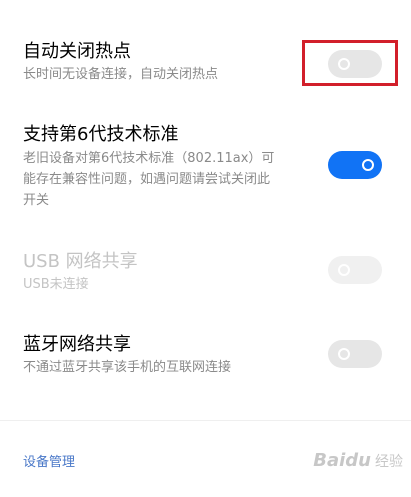 The image size is (411, 497). I want to click on wifi6-support-toggle, so click(355, 165).